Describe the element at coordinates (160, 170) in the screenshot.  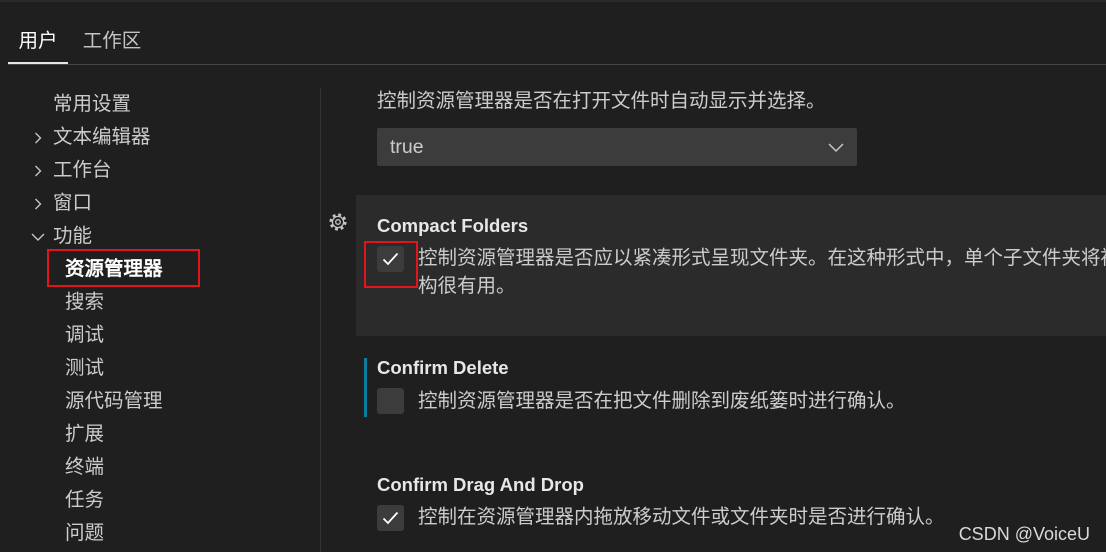
I see `toc-item-workbench: 工作台` at that location.